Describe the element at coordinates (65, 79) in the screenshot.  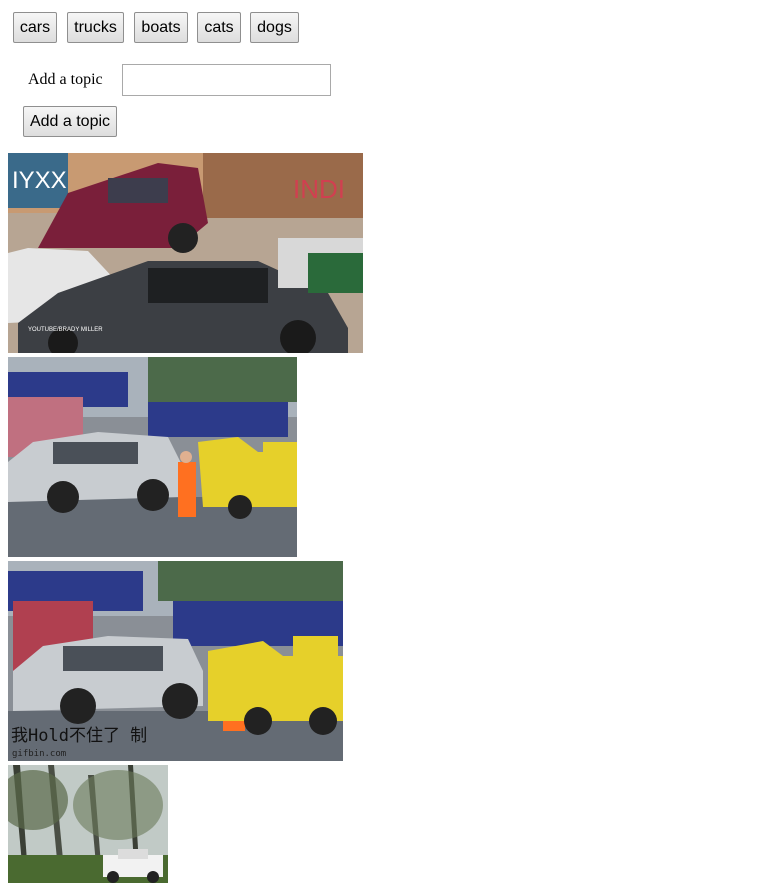
I see `add-topic-label: Add a topic` at that location.